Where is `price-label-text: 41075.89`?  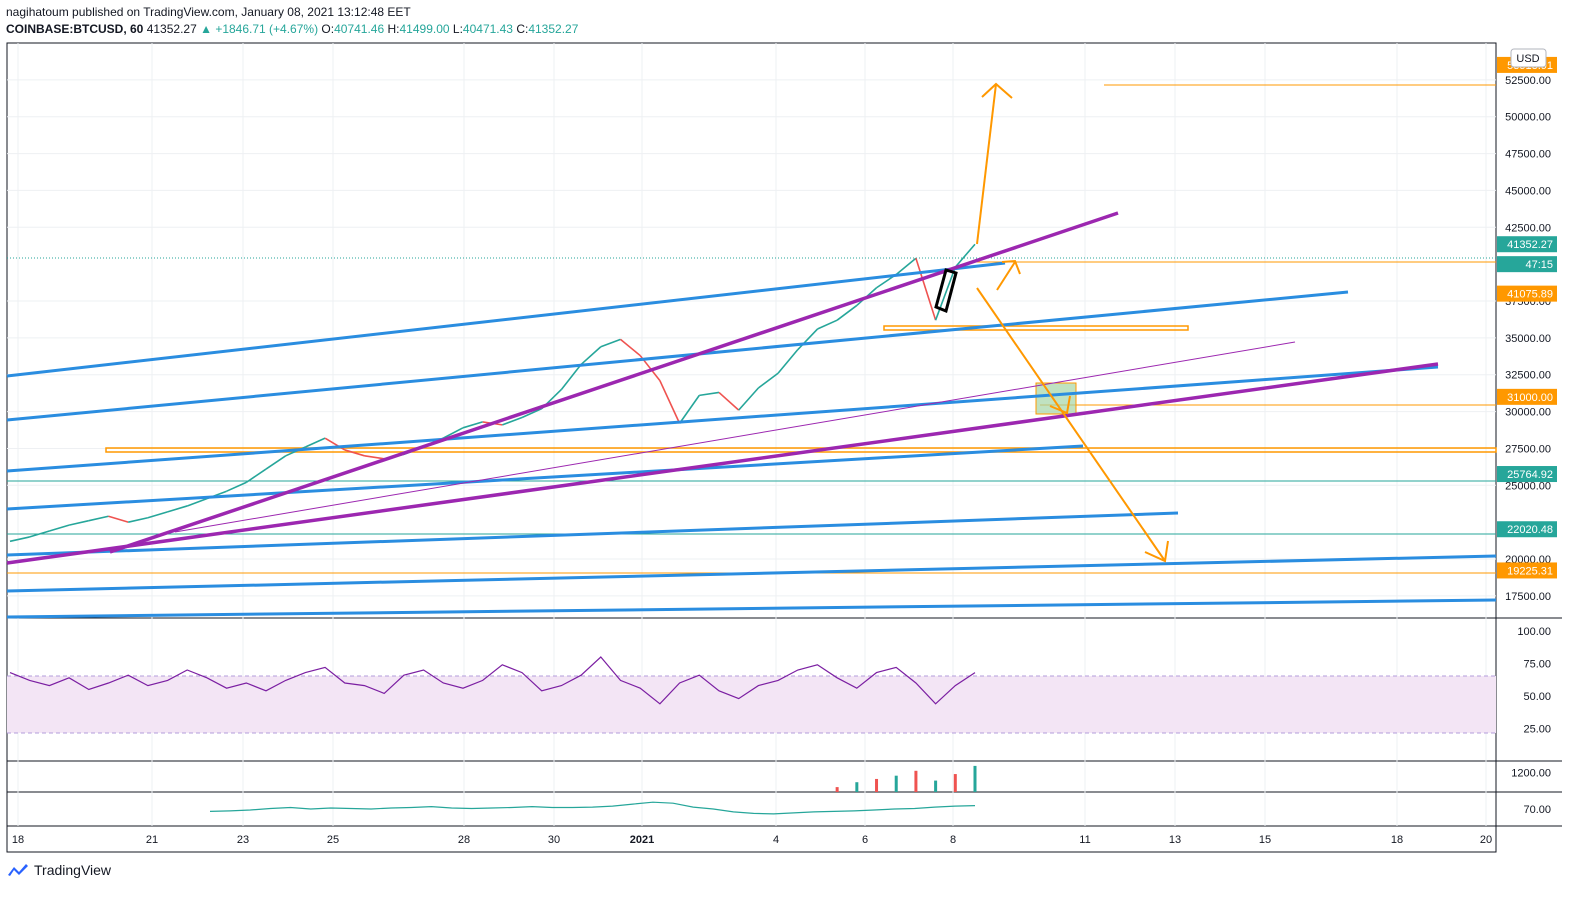 price-label-text: 41075.89 is located at coordinates (1530, 295).